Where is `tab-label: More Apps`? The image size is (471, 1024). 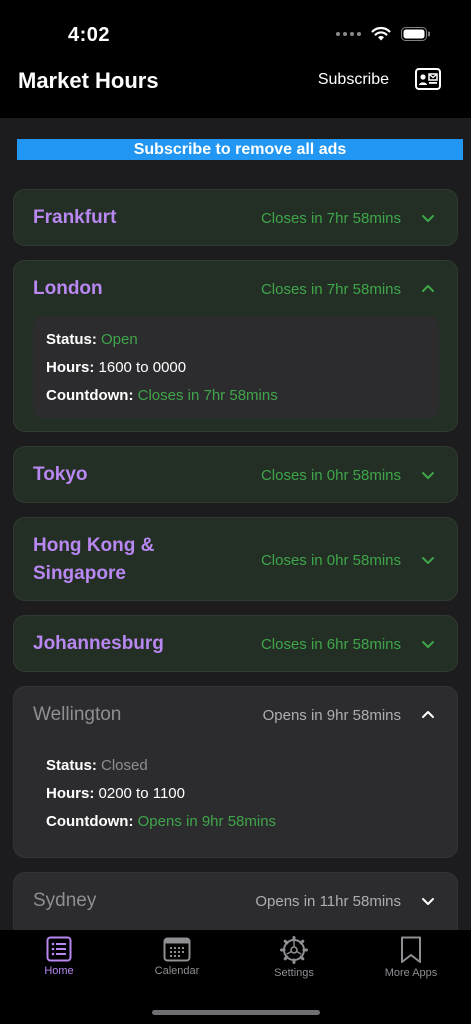 tab-label: More Apps is located at coordinates (411, 973).